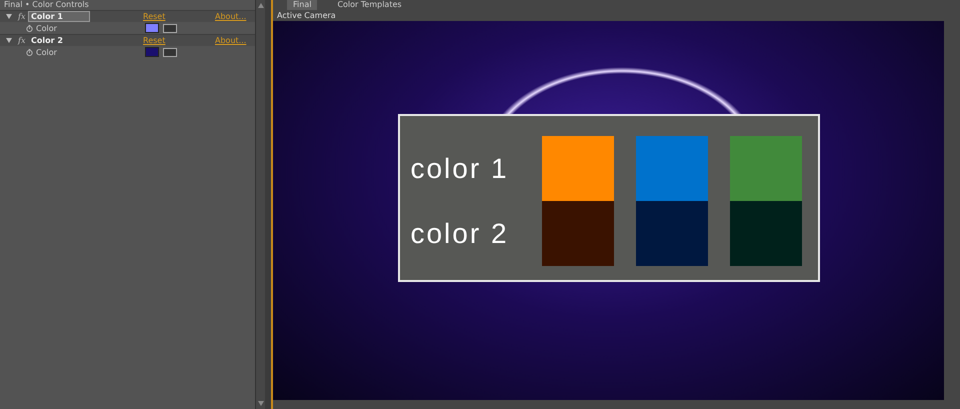 This screenshot has height=409, width=960. What do you see at coordinates (306, 15) in the screenshot?
I see `camera-label: Active Camera` at bounding box center [306, 15].